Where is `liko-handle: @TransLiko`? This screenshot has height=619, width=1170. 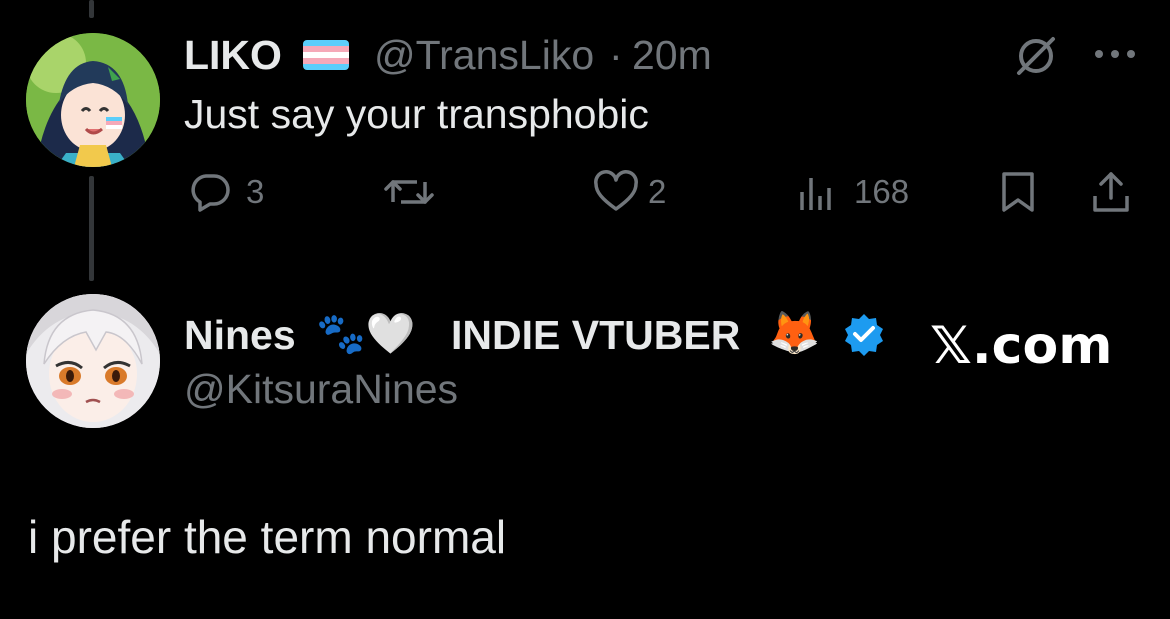 liko-handle: @TransLiko is located at coordinates (484, 55).